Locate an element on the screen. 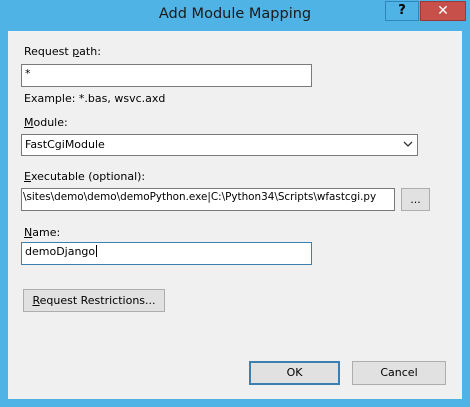  module-select: FastCgiModule is located at coordinates (219, 145).